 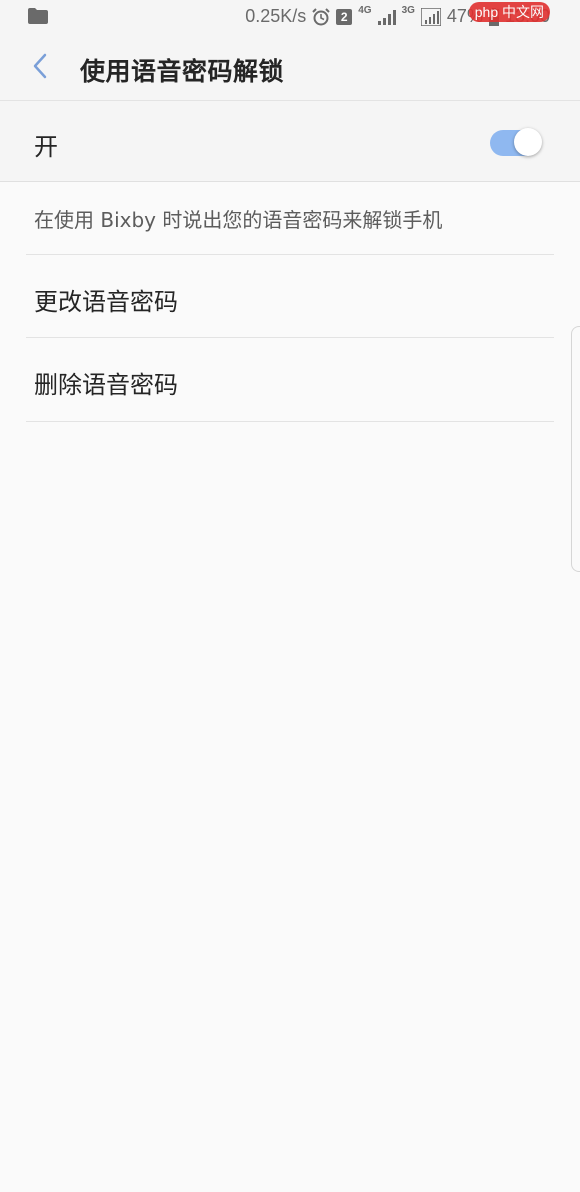 What do you see at coordinates (408, 10) in the screenshot?
I see `network-3g-label: 3G` at bounding box center [408, 10].